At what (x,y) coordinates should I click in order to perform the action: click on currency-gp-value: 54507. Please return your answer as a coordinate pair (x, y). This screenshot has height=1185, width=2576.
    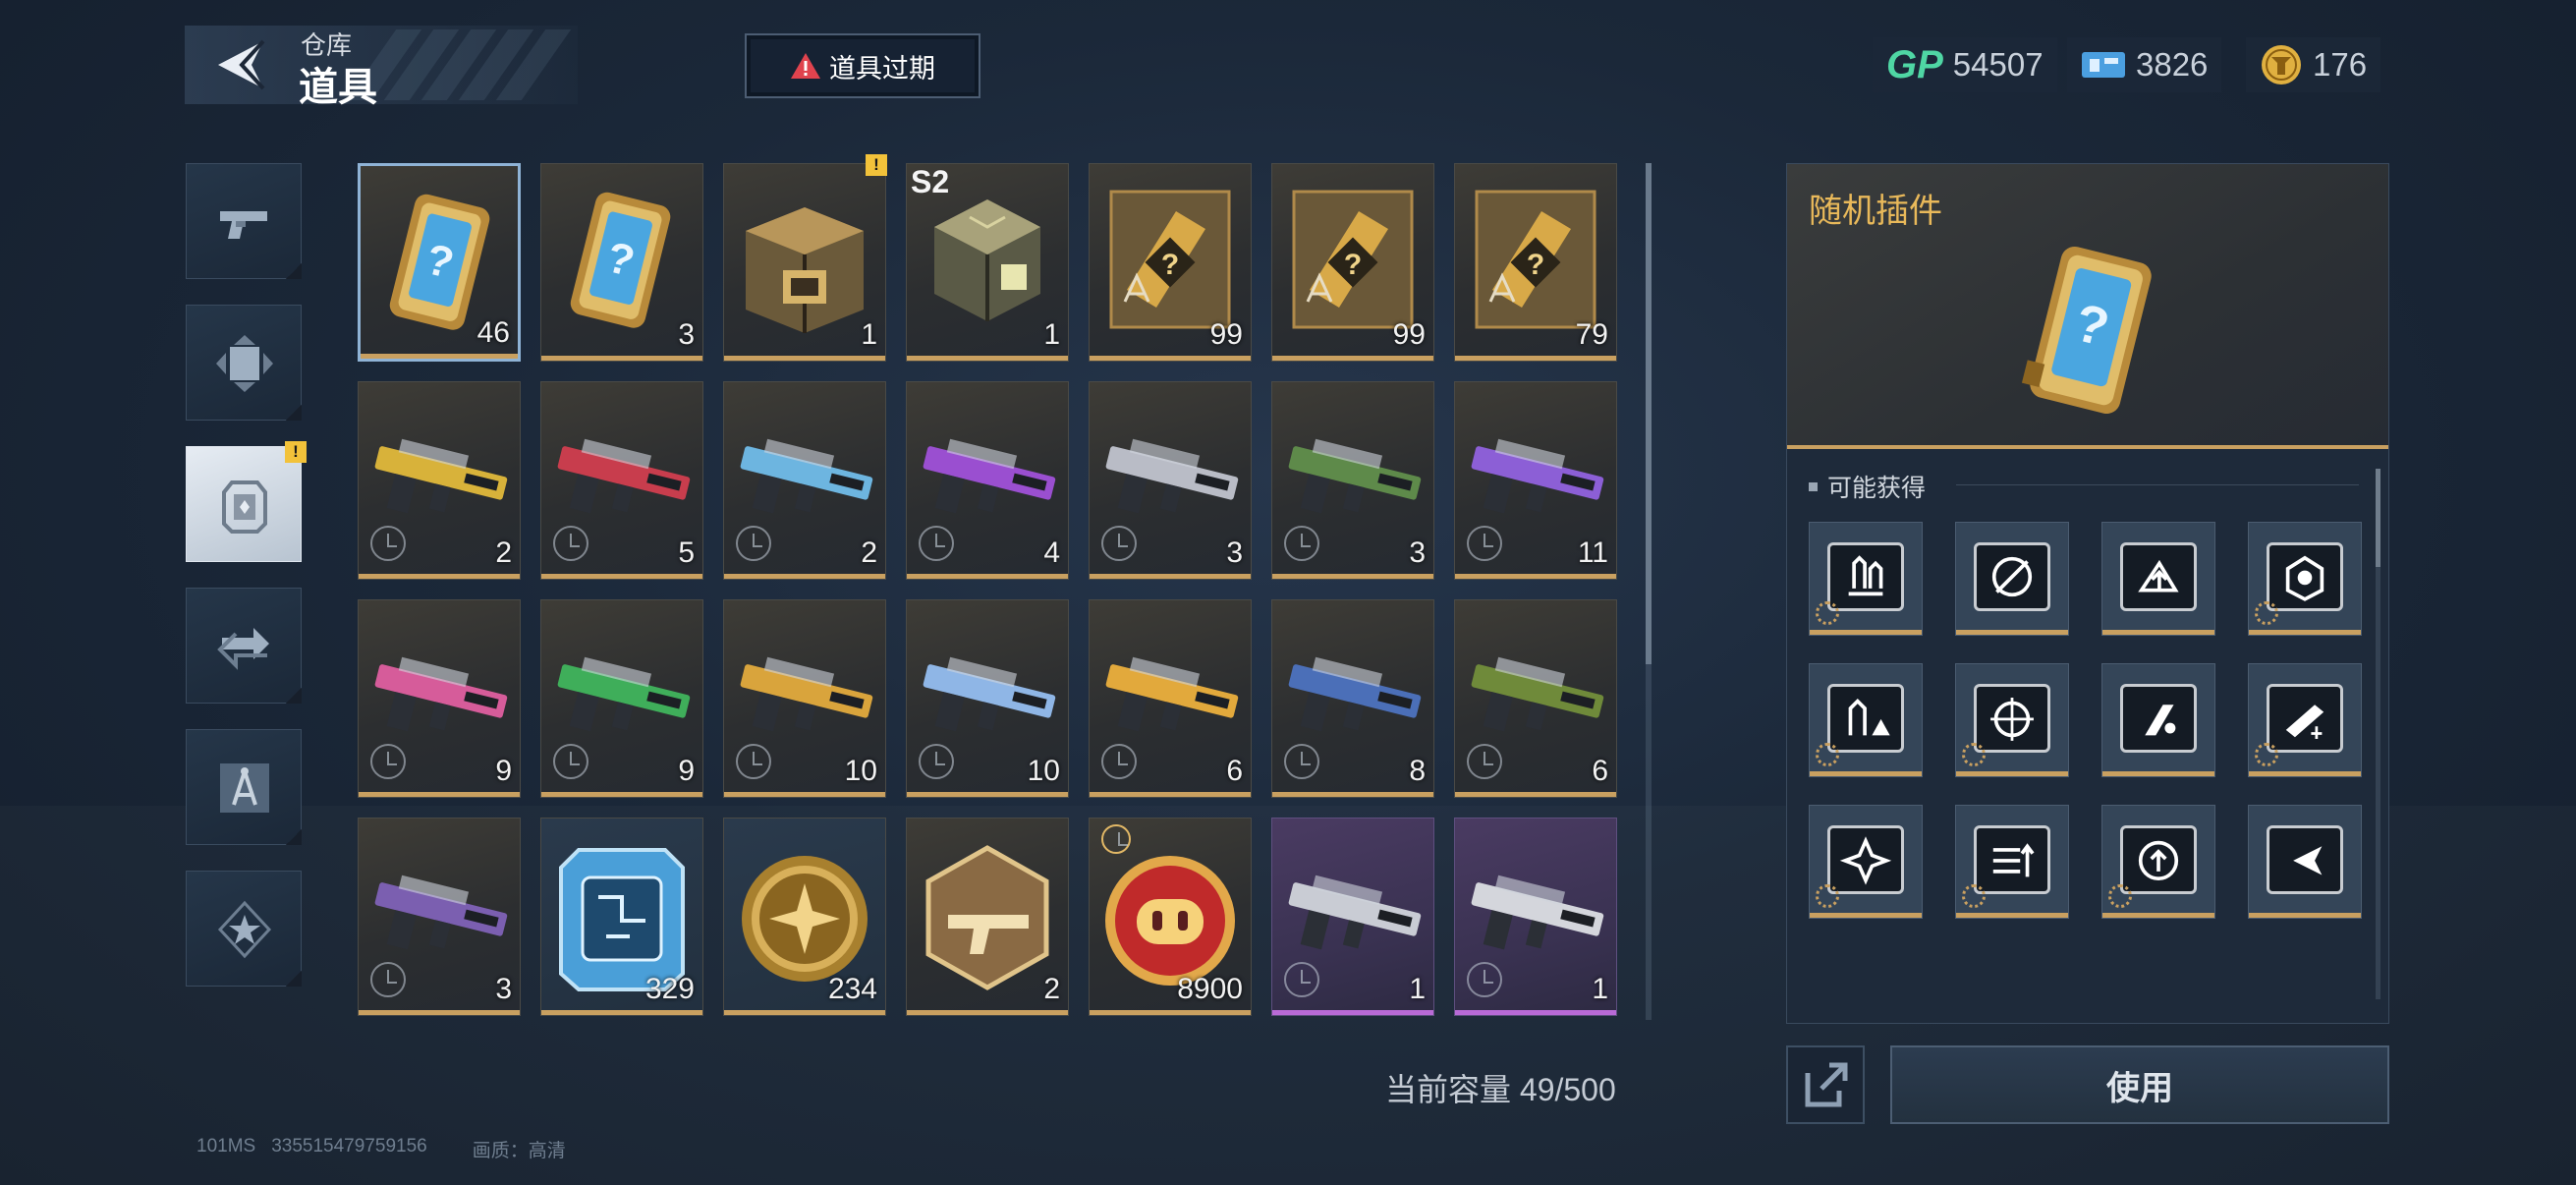
    Looking at the image, I should click on (1998, 65).